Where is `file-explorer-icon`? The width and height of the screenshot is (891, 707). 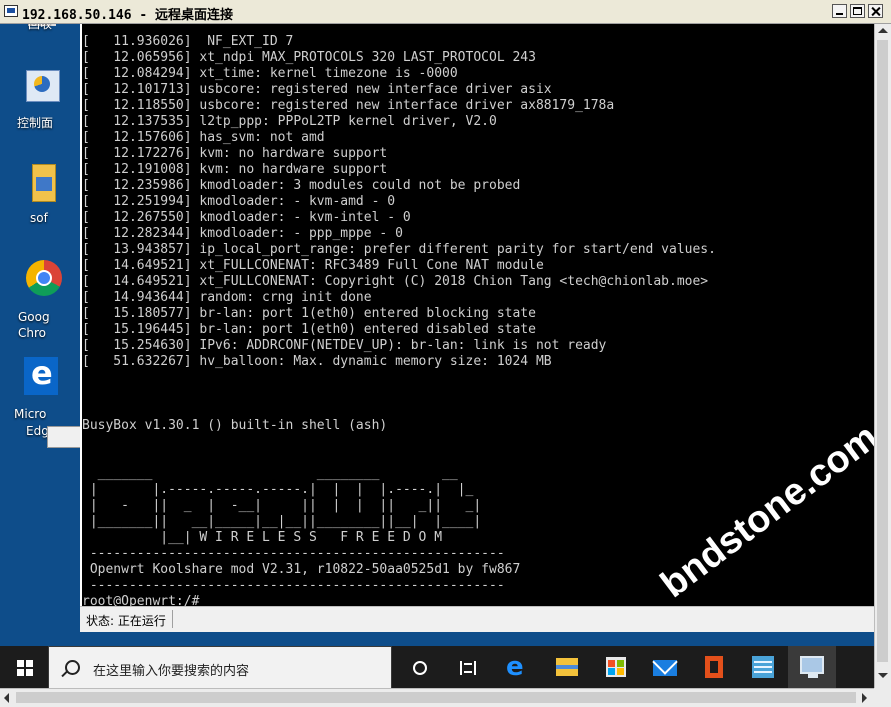
file-explorer-icon is located at coordinates (567, 667).